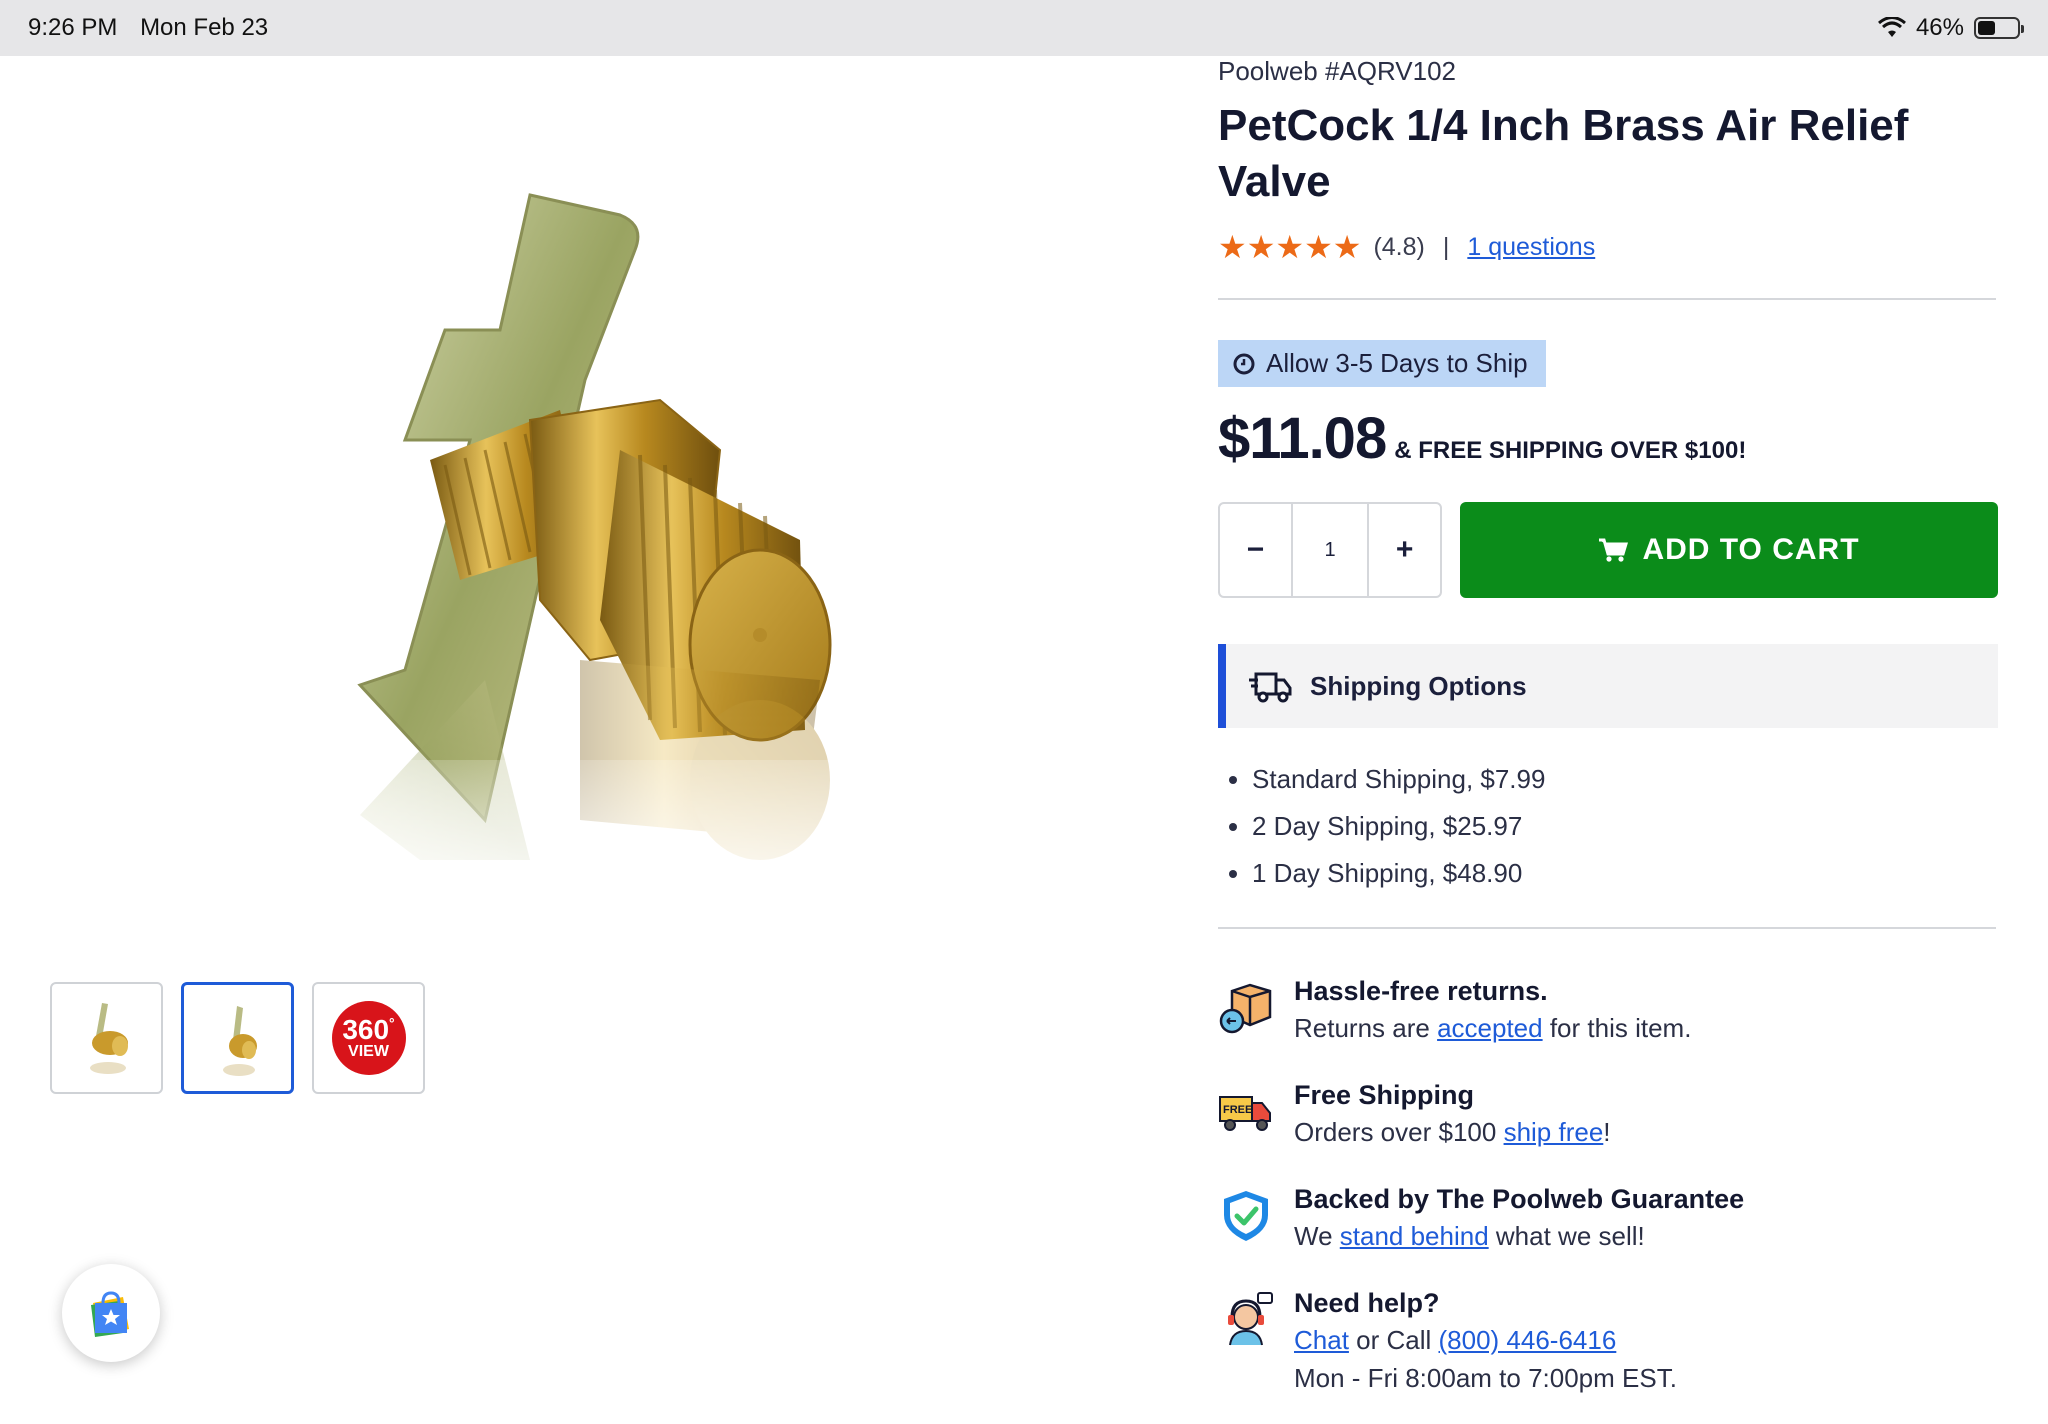  What do you see at coordinates (1519, 1199) in the screenshot?
I see `guarantee-title: Backed by The Poolweb Guarantee` at bounding box center [1519, 1199].